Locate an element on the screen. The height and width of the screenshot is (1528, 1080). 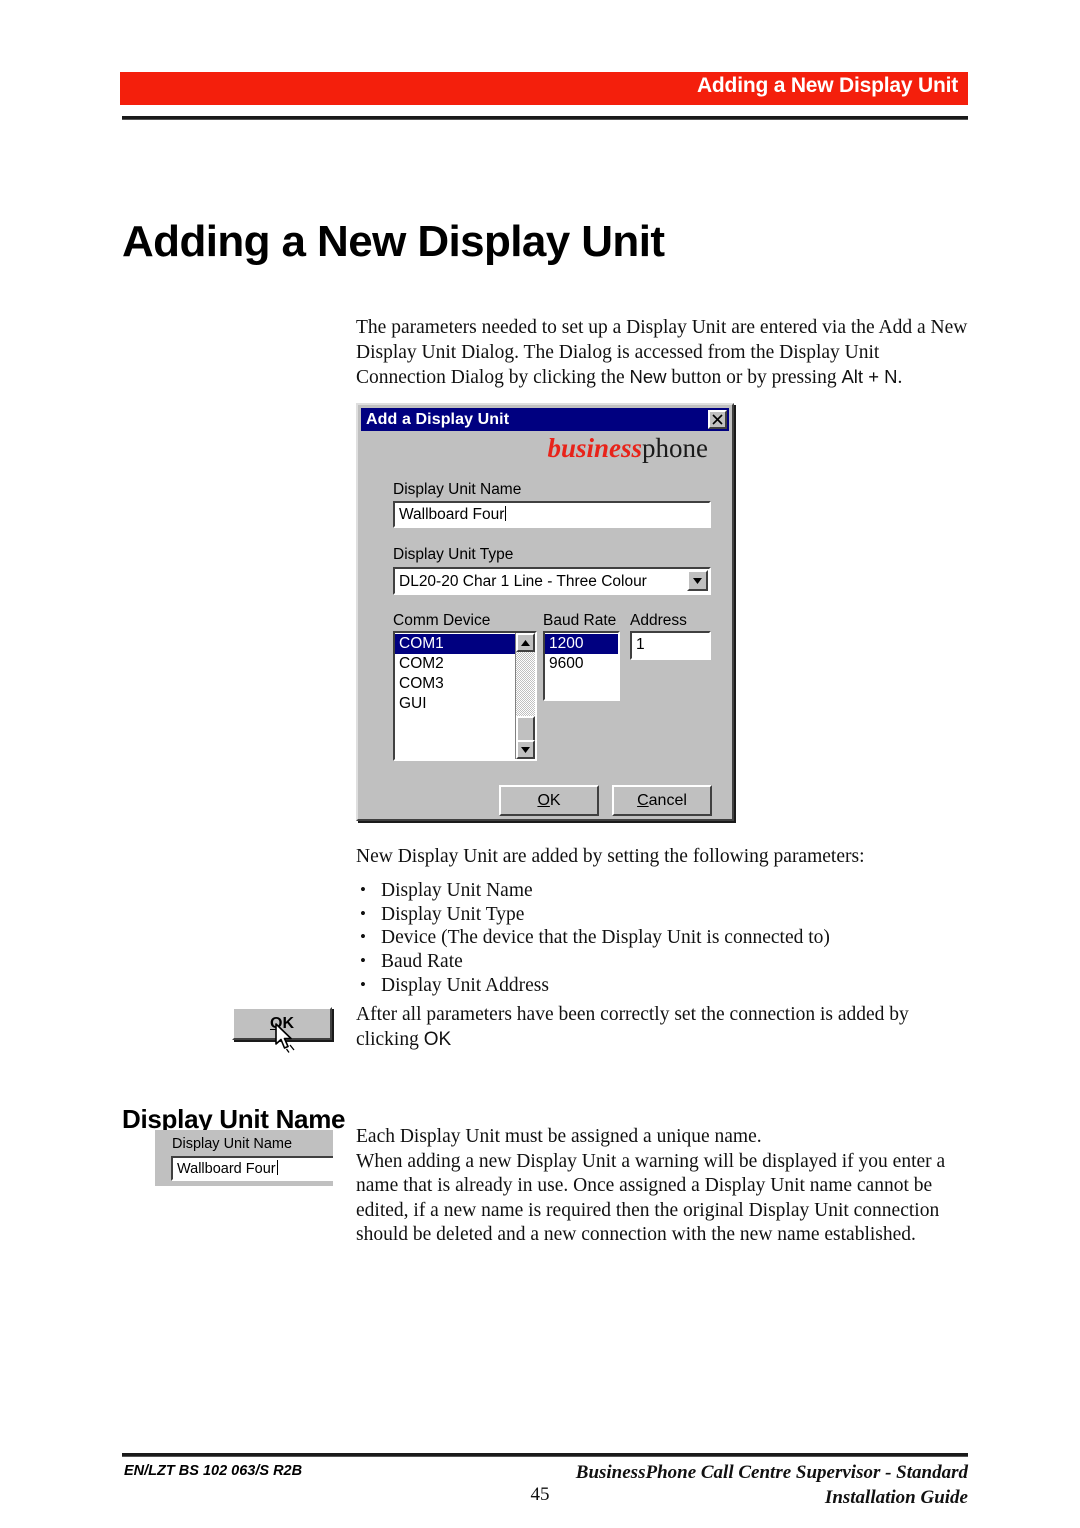
comm-device-listbox: COM1 COM2 COM3 GUI is located at coordinates (465, 696).